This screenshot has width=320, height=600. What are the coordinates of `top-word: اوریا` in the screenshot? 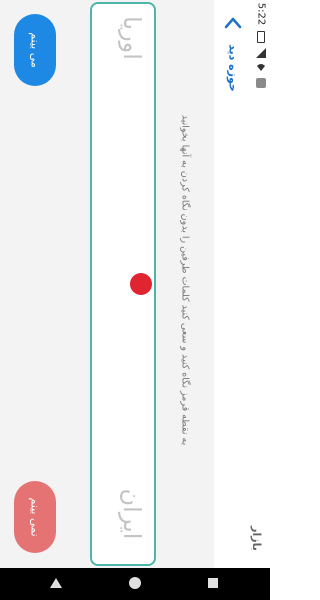 It's located at (132, 38).